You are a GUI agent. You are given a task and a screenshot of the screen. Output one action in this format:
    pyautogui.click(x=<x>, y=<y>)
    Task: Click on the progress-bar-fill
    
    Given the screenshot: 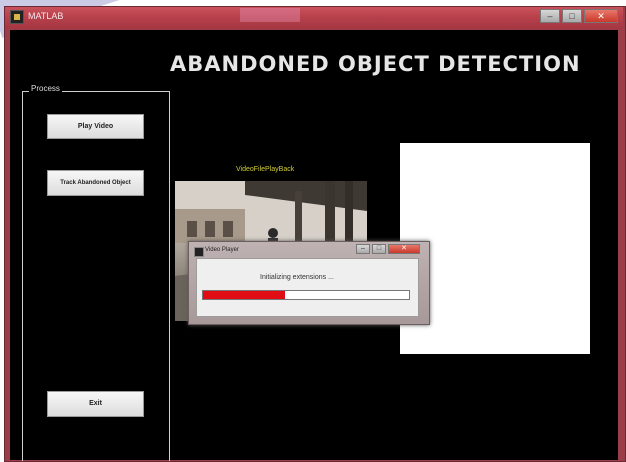 What is the action you would take?
    pyautogui.click(x=244, y=295)
    